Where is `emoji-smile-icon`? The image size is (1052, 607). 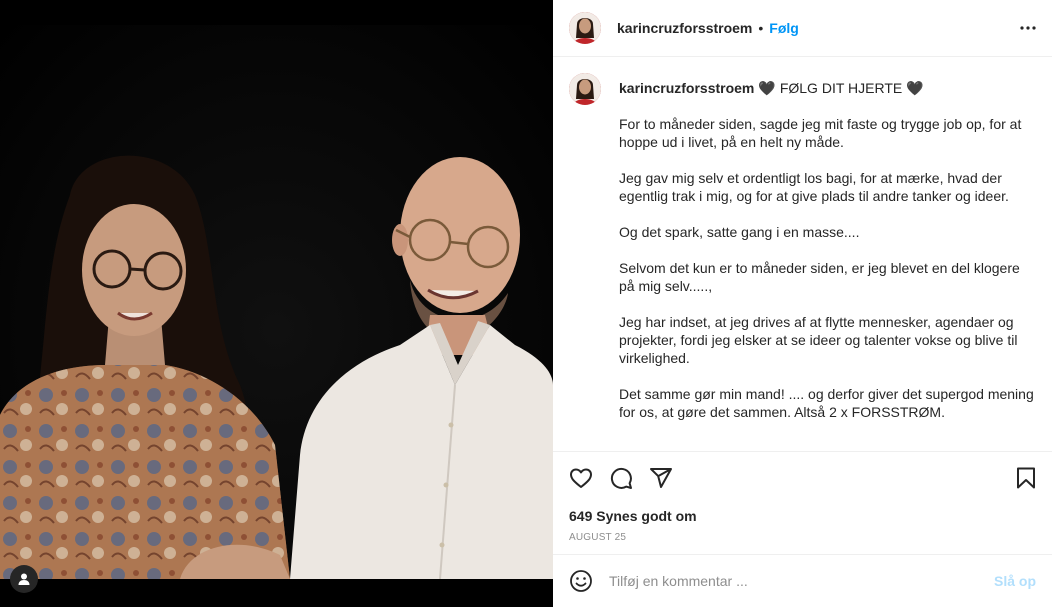 emoji-smile-icon is located at coordinates (581, 581).